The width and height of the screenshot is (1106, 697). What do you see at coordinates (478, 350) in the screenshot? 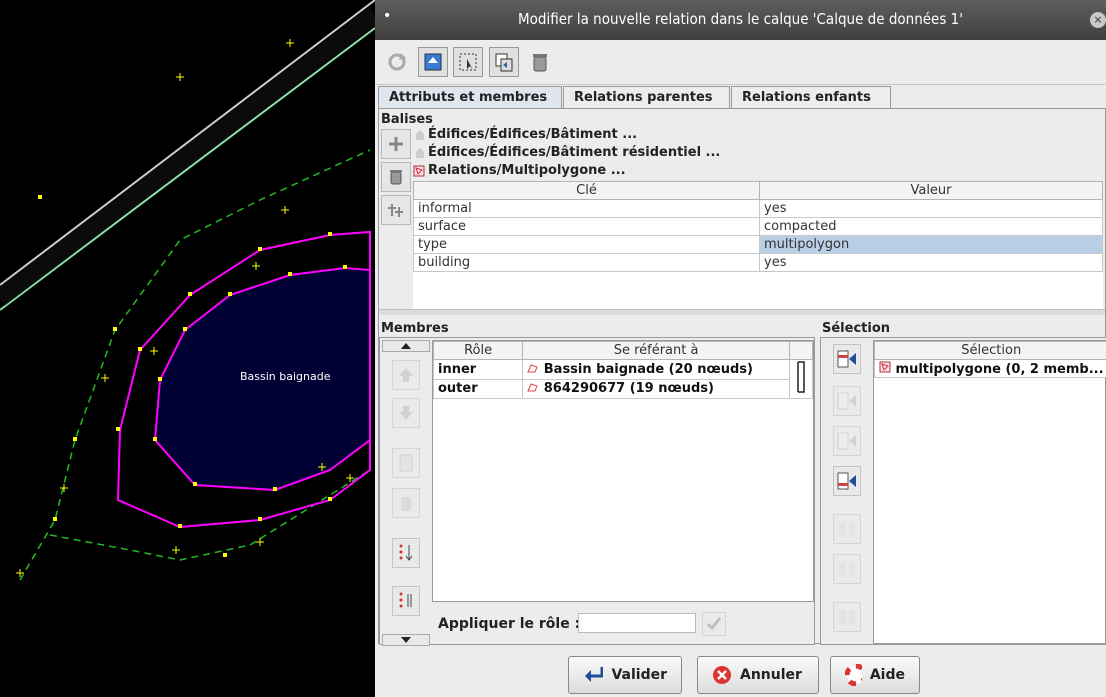
I see `column-header-role: Rôle` at bounding box center [478, 350].